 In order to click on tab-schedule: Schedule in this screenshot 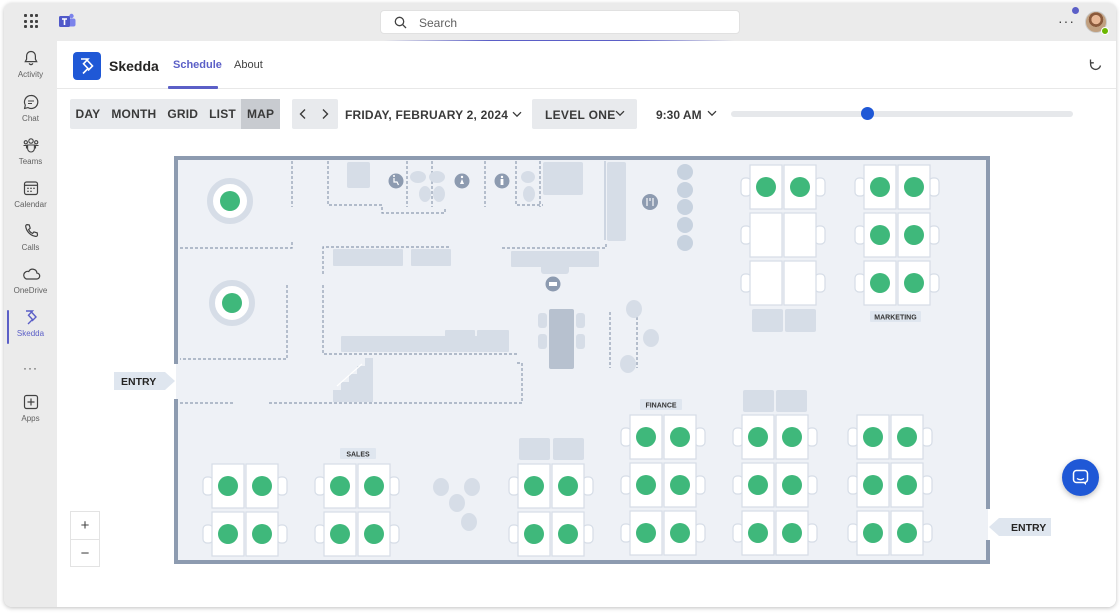, I will do `click(197, 65)`.